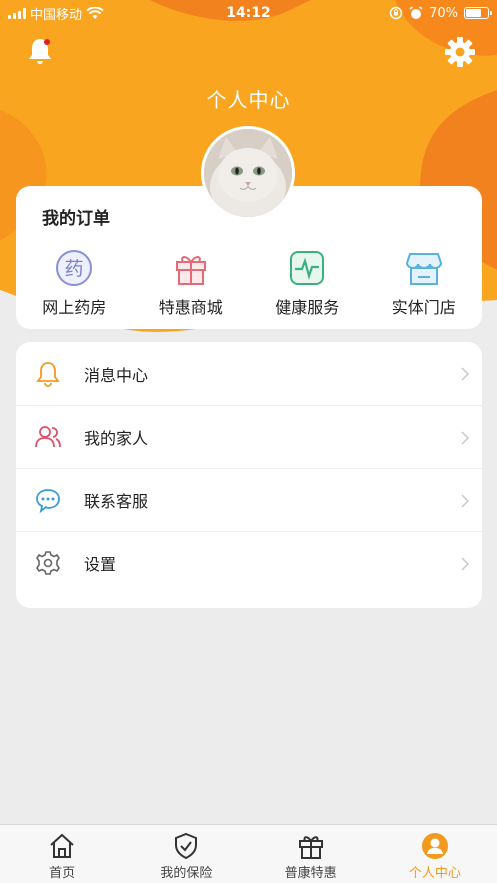 The image size is (497, 883). I want to click on tab-profile: 个人中心, so click(435, 854).